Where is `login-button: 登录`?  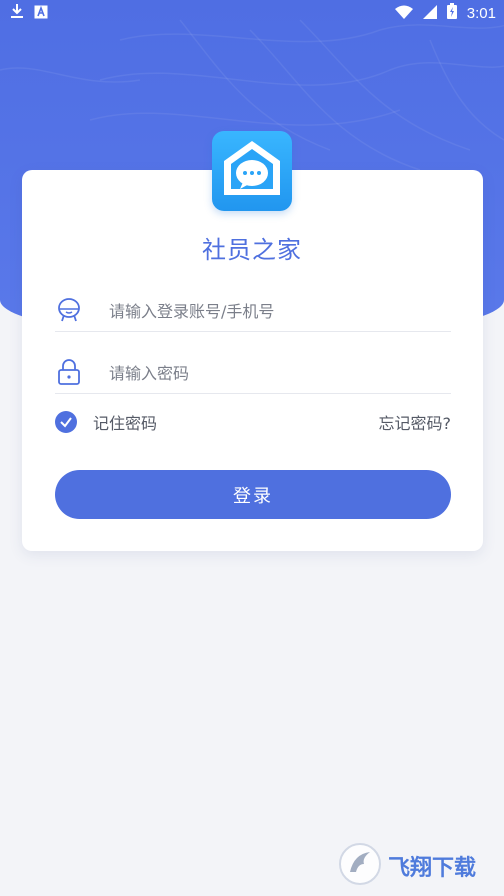 login-button: 登录 is located at coordinates (253, 494).